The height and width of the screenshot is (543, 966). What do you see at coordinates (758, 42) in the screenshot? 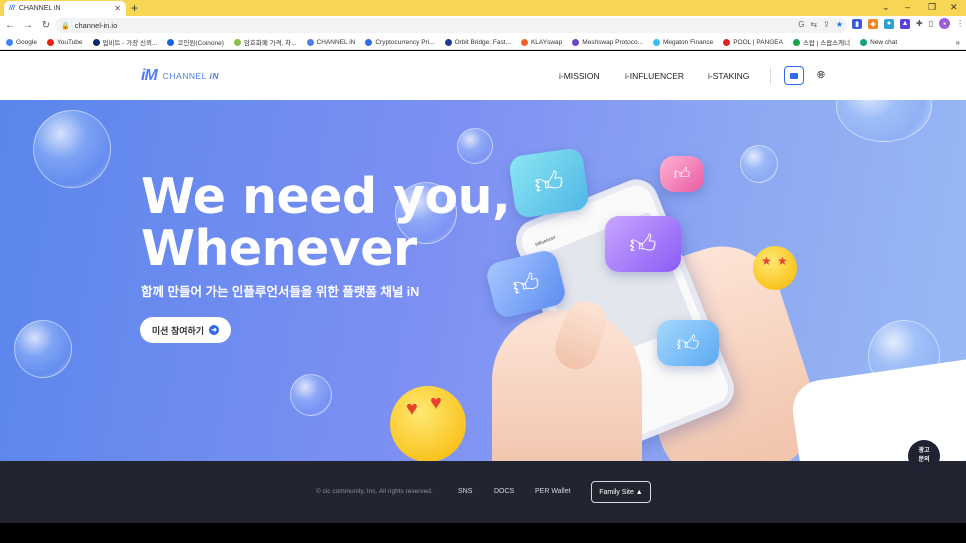
I see `bookmark-label: POOL | PANGEA` at bounding box center [758, 42].